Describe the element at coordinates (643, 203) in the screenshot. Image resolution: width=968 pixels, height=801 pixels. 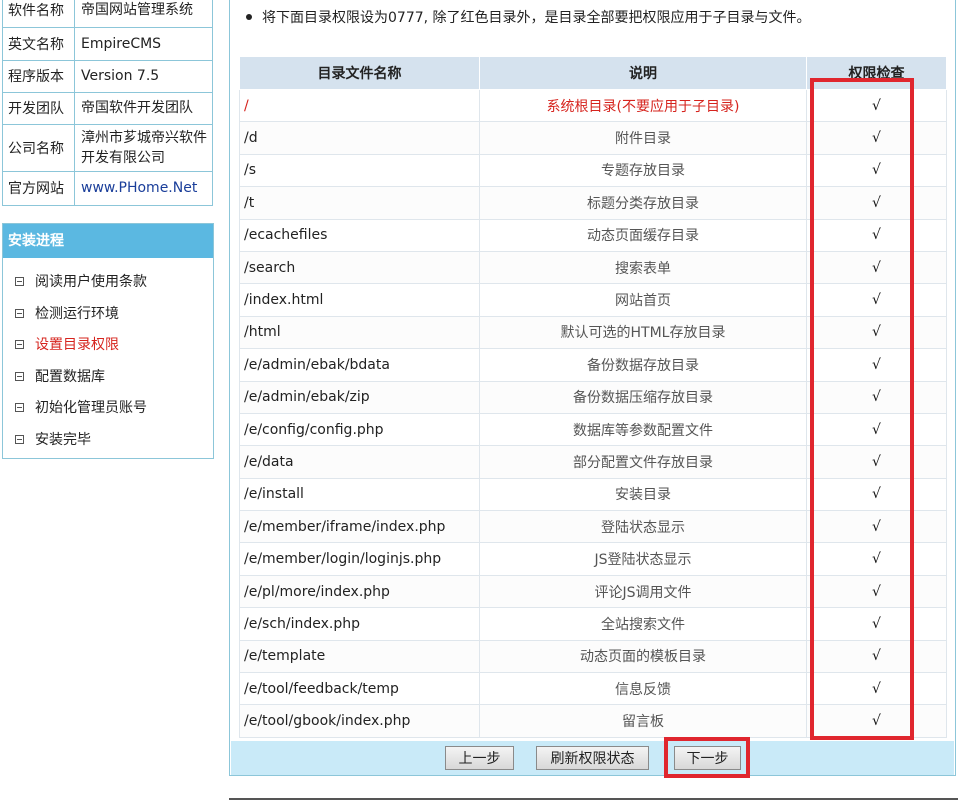
I see `dir-desc-cell: 标题分类存放目录` at that location.